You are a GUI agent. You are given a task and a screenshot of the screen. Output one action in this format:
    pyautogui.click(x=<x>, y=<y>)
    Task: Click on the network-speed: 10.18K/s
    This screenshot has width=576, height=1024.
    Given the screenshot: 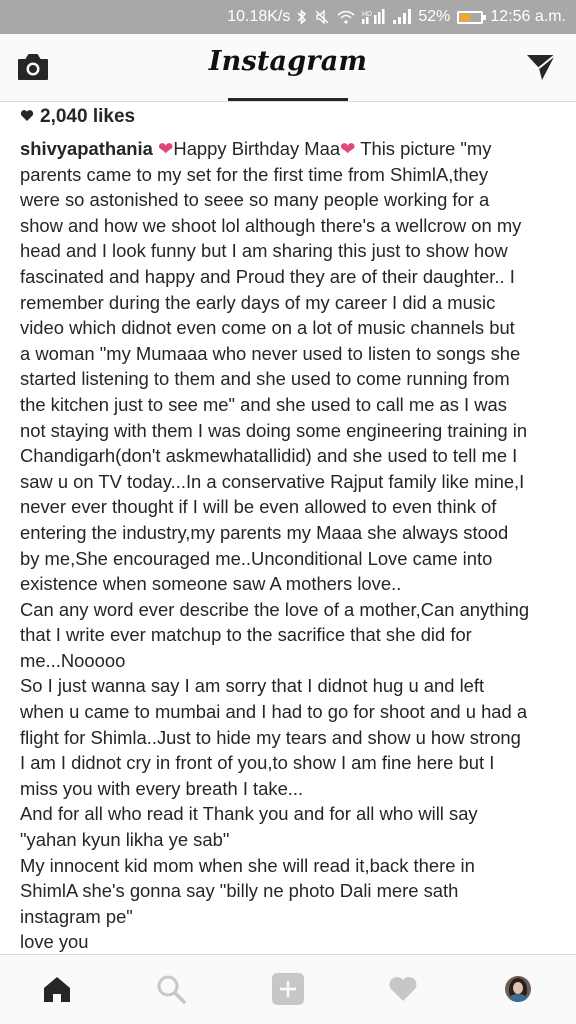 What is the action you would take?
    pyautogui.click(x=259, y=16)
    